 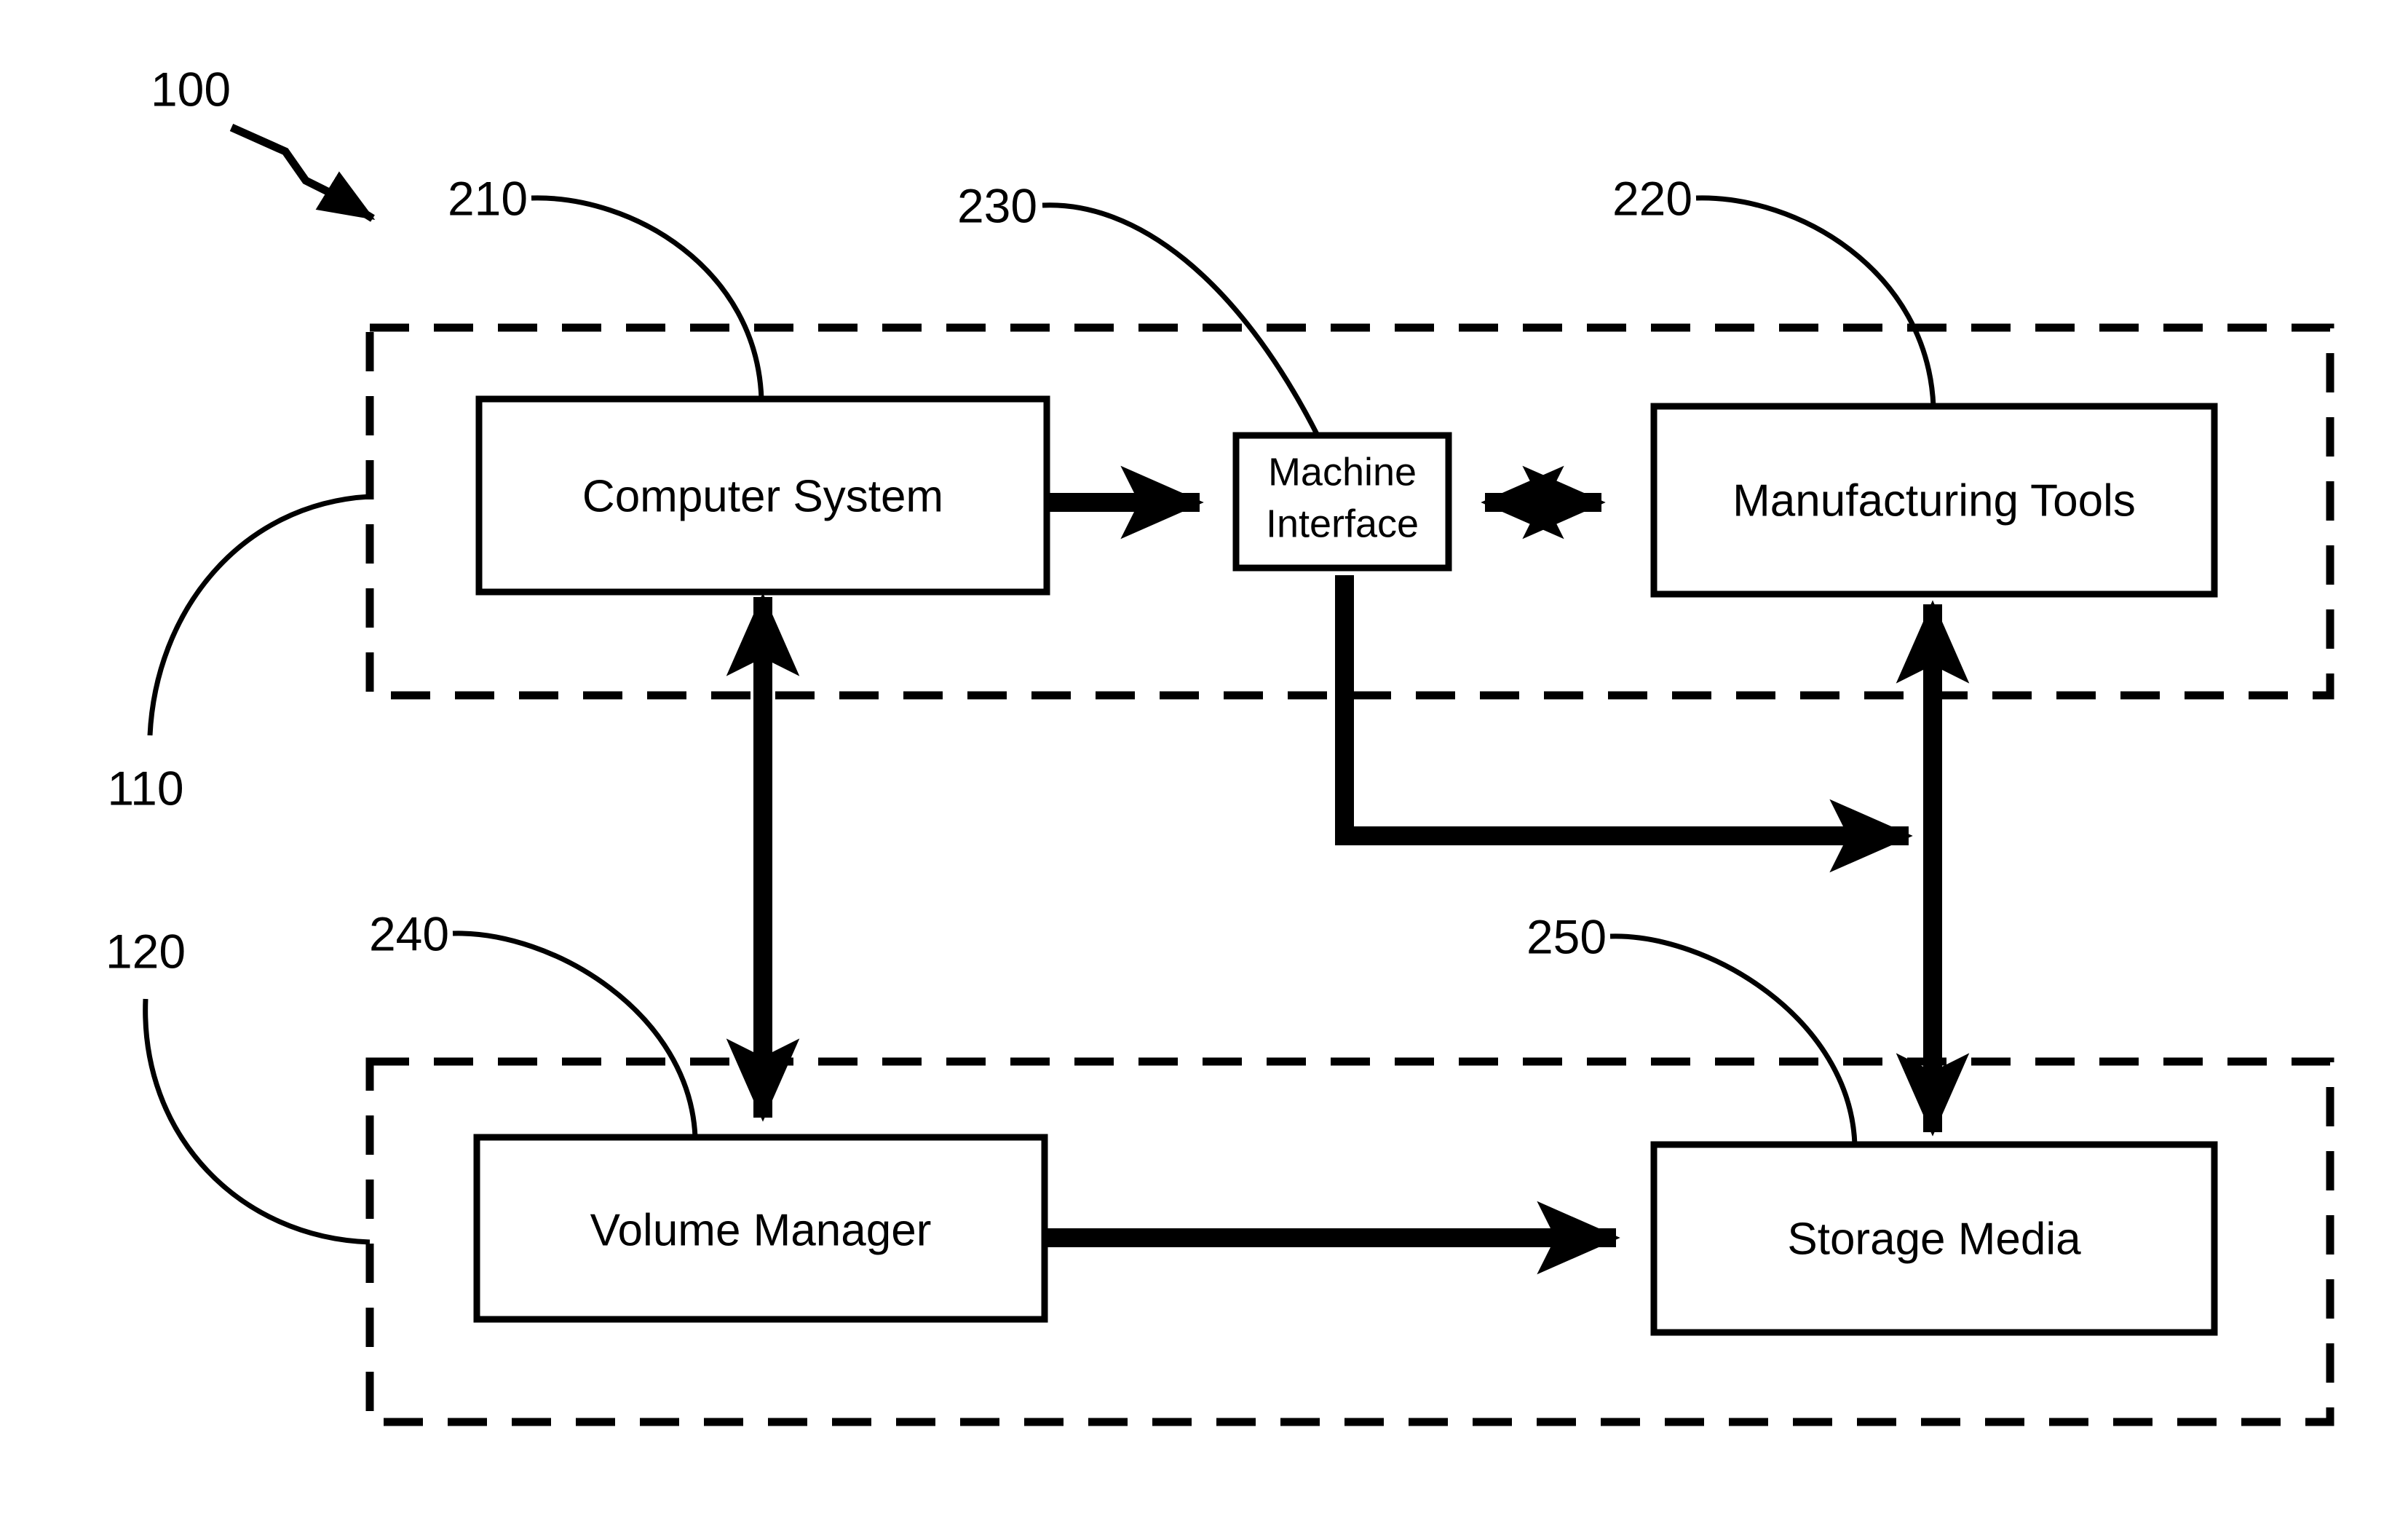 I want to click on reference-numeral-220: 220, so click(x=1652, y=198).